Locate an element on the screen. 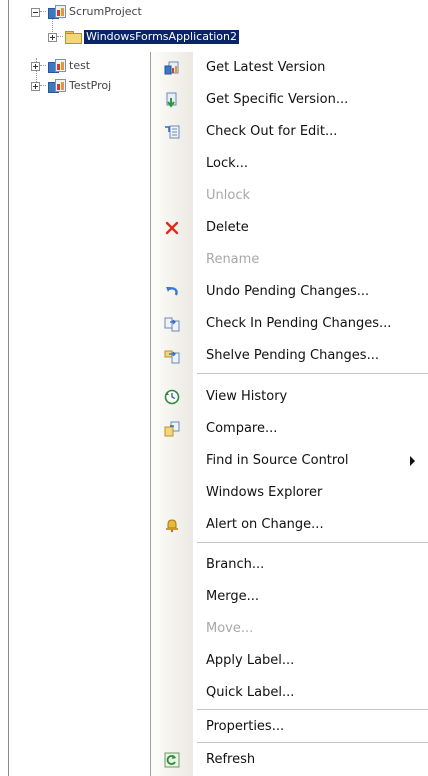  tree-item-test: test is located at coordinates (60, 66).